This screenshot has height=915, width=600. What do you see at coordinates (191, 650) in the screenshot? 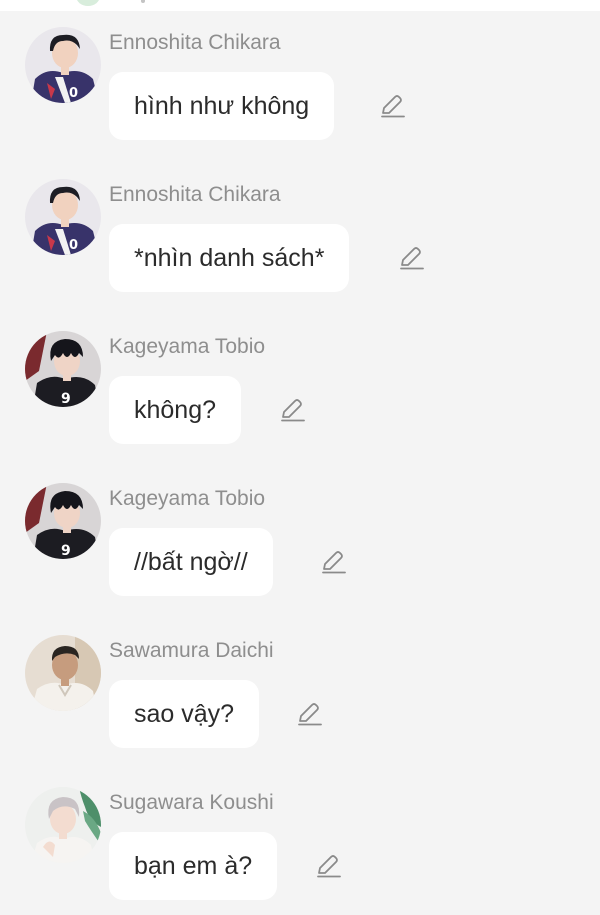
I see `sender-name: Sawamura Daichi` at bounding box center [191, 650].